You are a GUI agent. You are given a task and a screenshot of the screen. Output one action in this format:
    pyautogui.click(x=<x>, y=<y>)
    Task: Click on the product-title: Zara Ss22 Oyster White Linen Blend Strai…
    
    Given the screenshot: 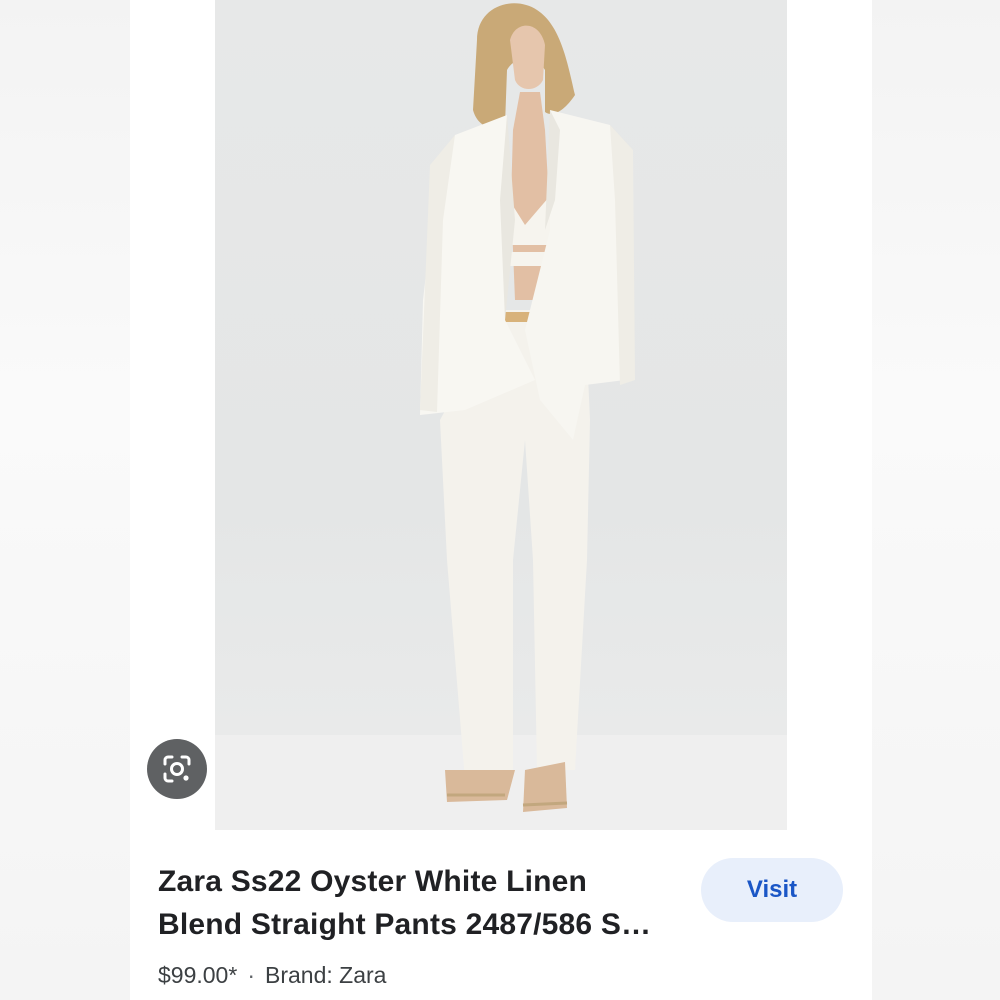 What is the action you would take?
    pyautogui.click(x=418, y=903)
    